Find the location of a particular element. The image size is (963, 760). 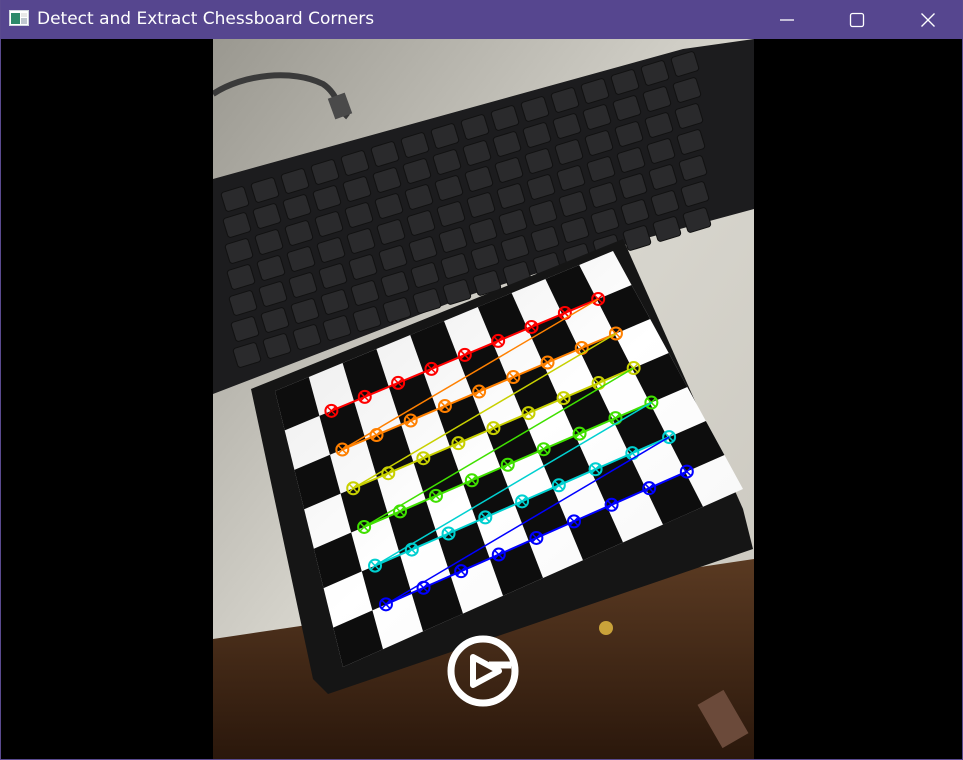

title-bar: Detect and Extract Chessboard Corners is located at coordinates (481, 19).